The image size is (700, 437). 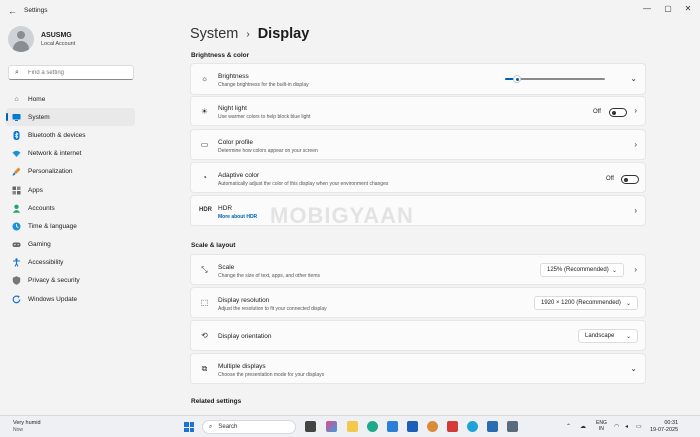 What do you see at coordinates (204, 302) in the screenshot?
I see `resolution-icon: ⬚` at bounding box center [204, 302].